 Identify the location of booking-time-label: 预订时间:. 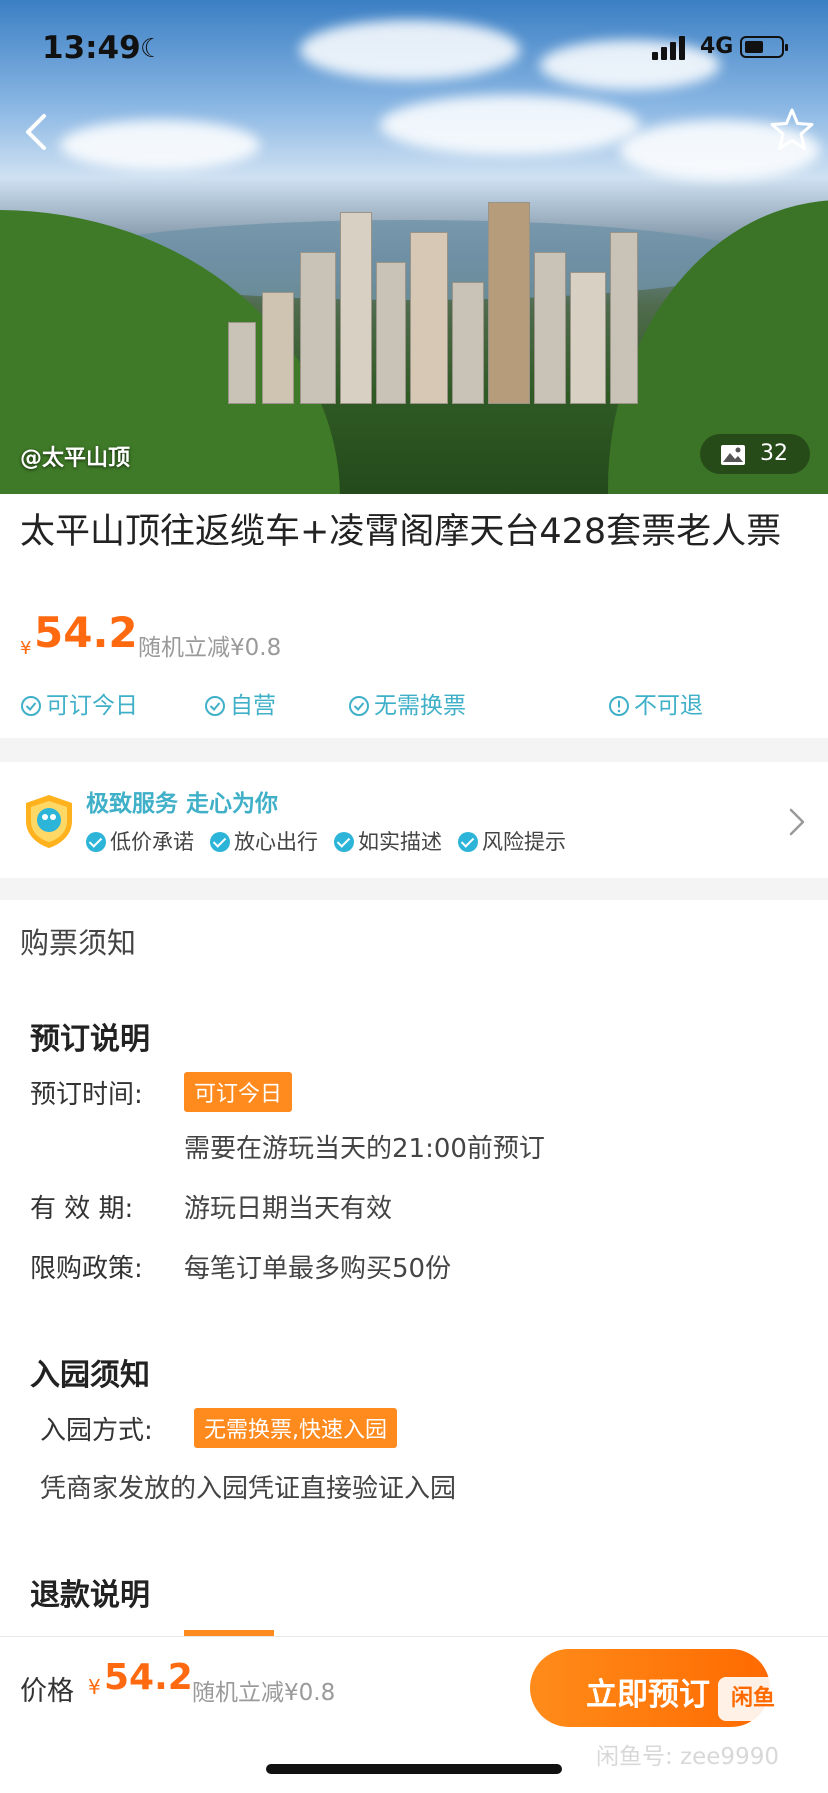
(86, 1095).